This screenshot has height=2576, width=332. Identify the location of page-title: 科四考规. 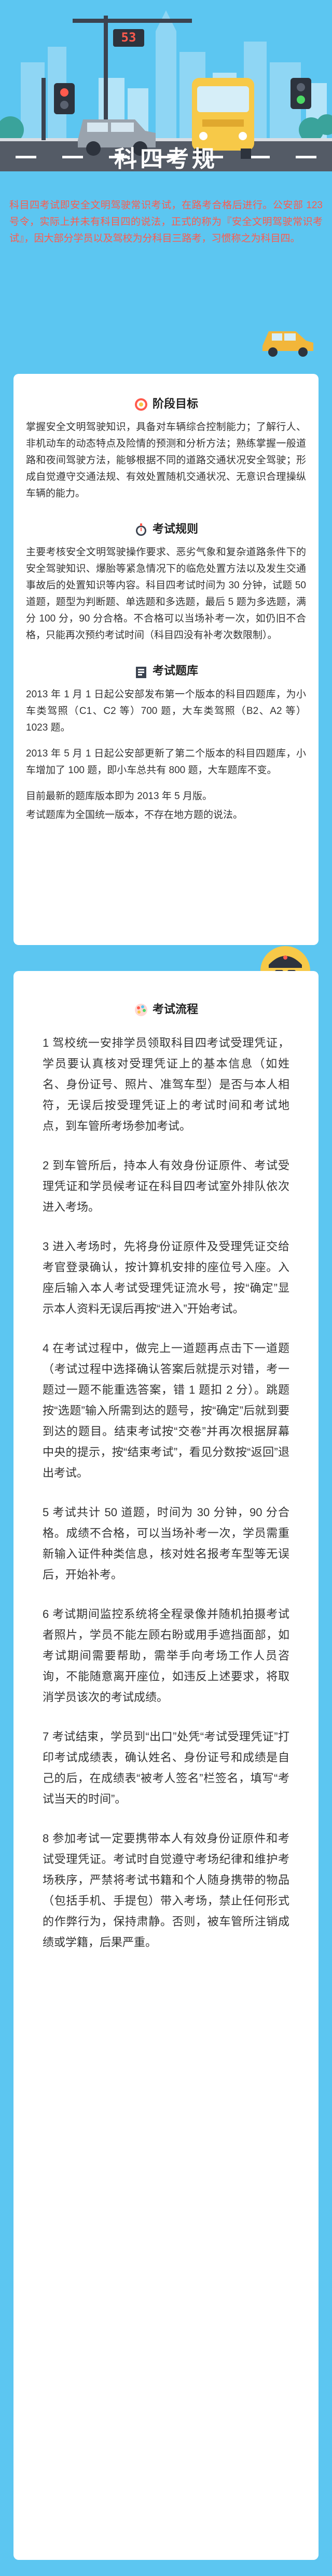
(166, 159).